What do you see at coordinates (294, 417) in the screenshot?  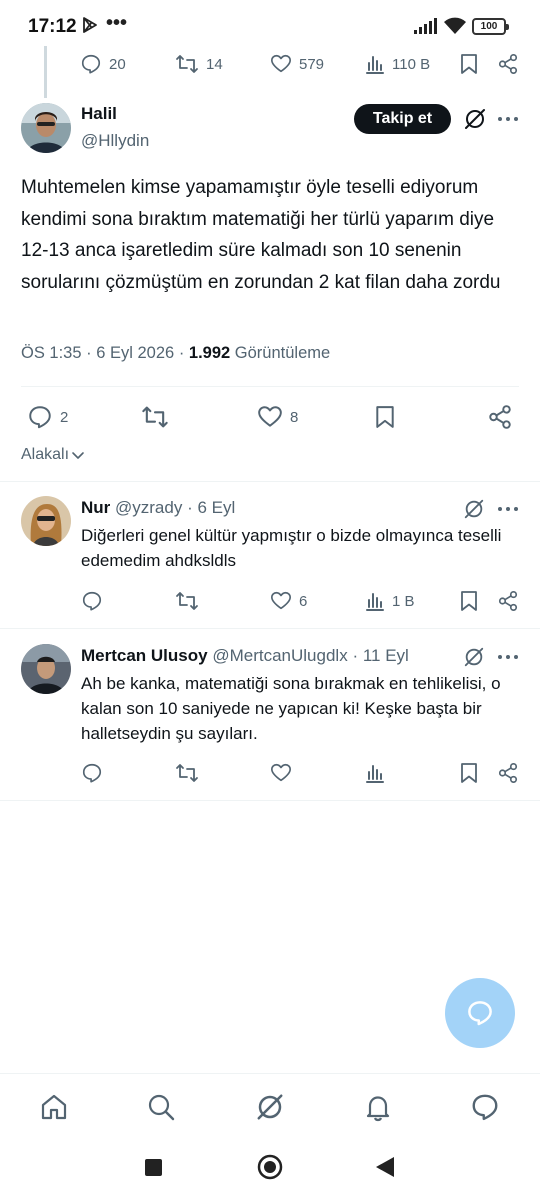 I see `like-count: 8` at bounding box center [294, 417].